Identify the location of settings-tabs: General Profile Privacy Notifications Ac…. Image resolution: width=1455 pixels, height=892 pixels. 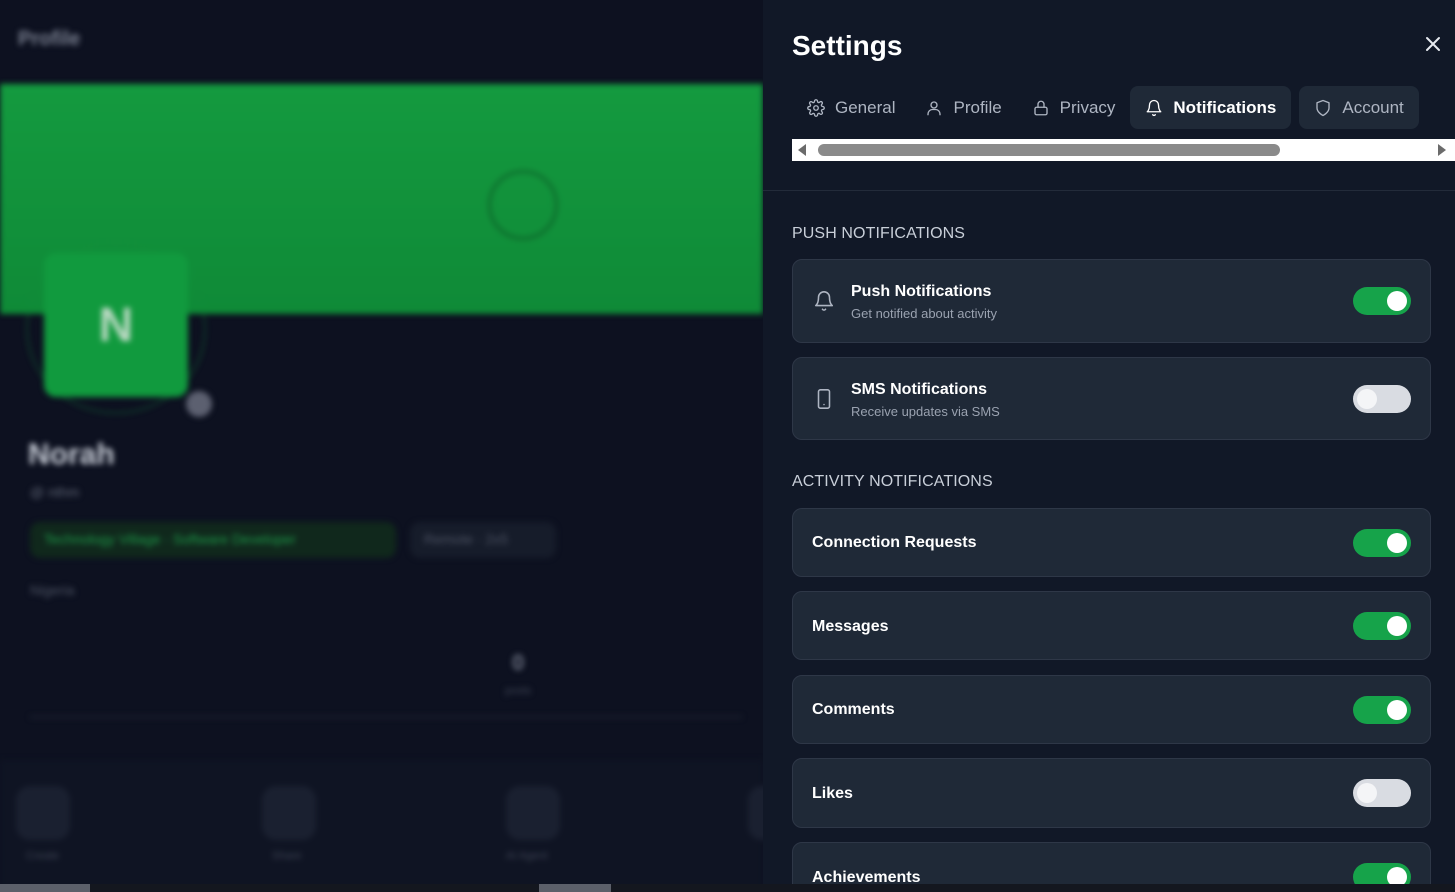
(1105, 107).